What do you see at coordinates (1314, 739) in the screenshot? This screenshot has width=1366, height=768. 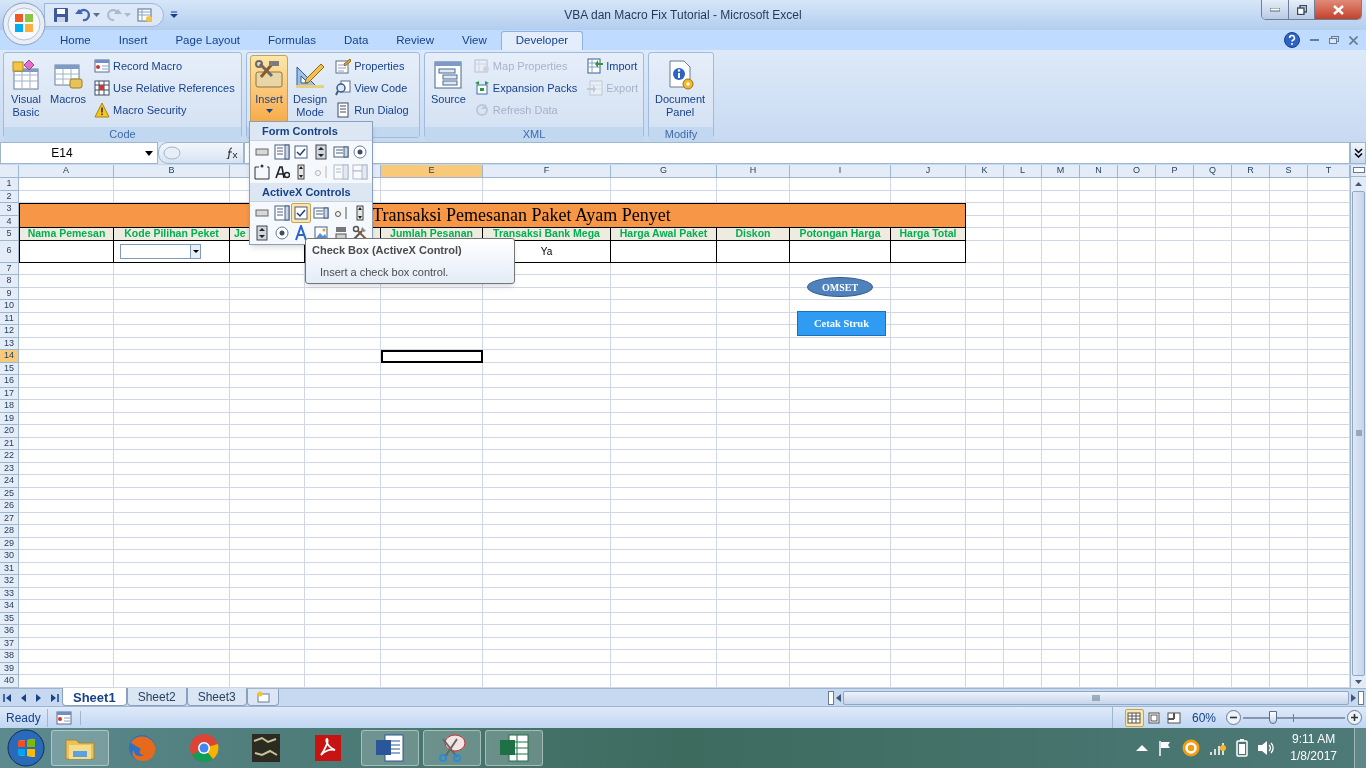 I see `clock-time: 9:11 AM` at bounding box center [1314, 739].